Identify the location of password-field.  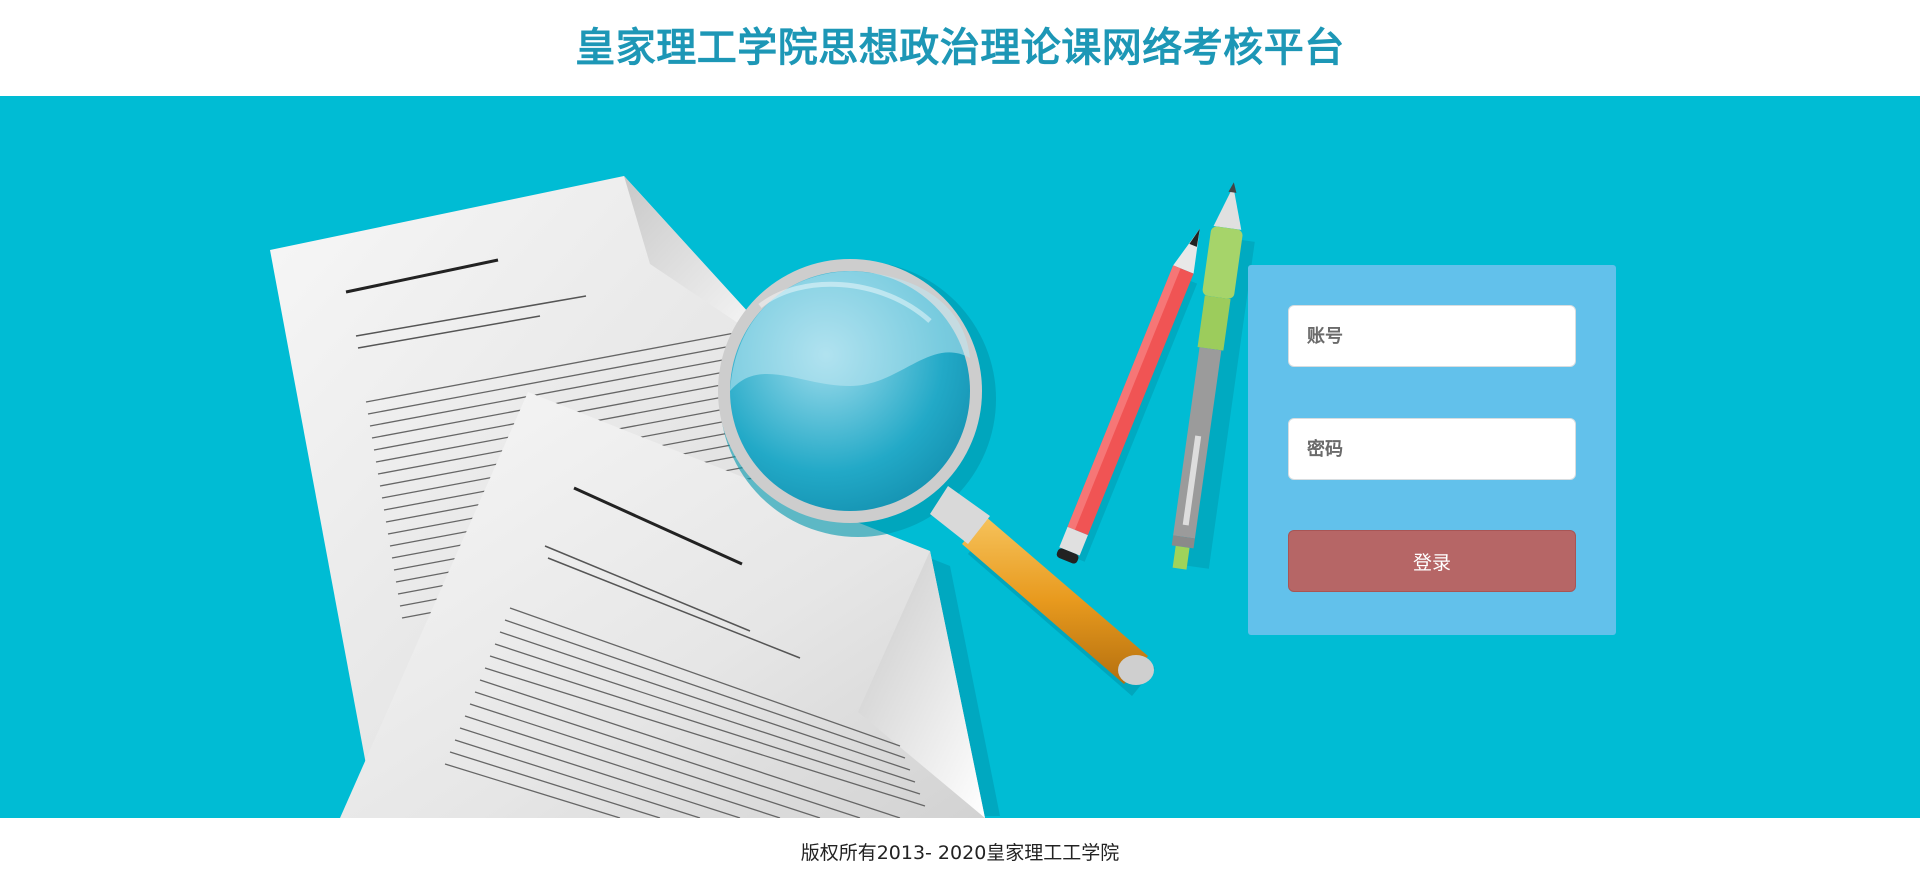
(1432, 449).